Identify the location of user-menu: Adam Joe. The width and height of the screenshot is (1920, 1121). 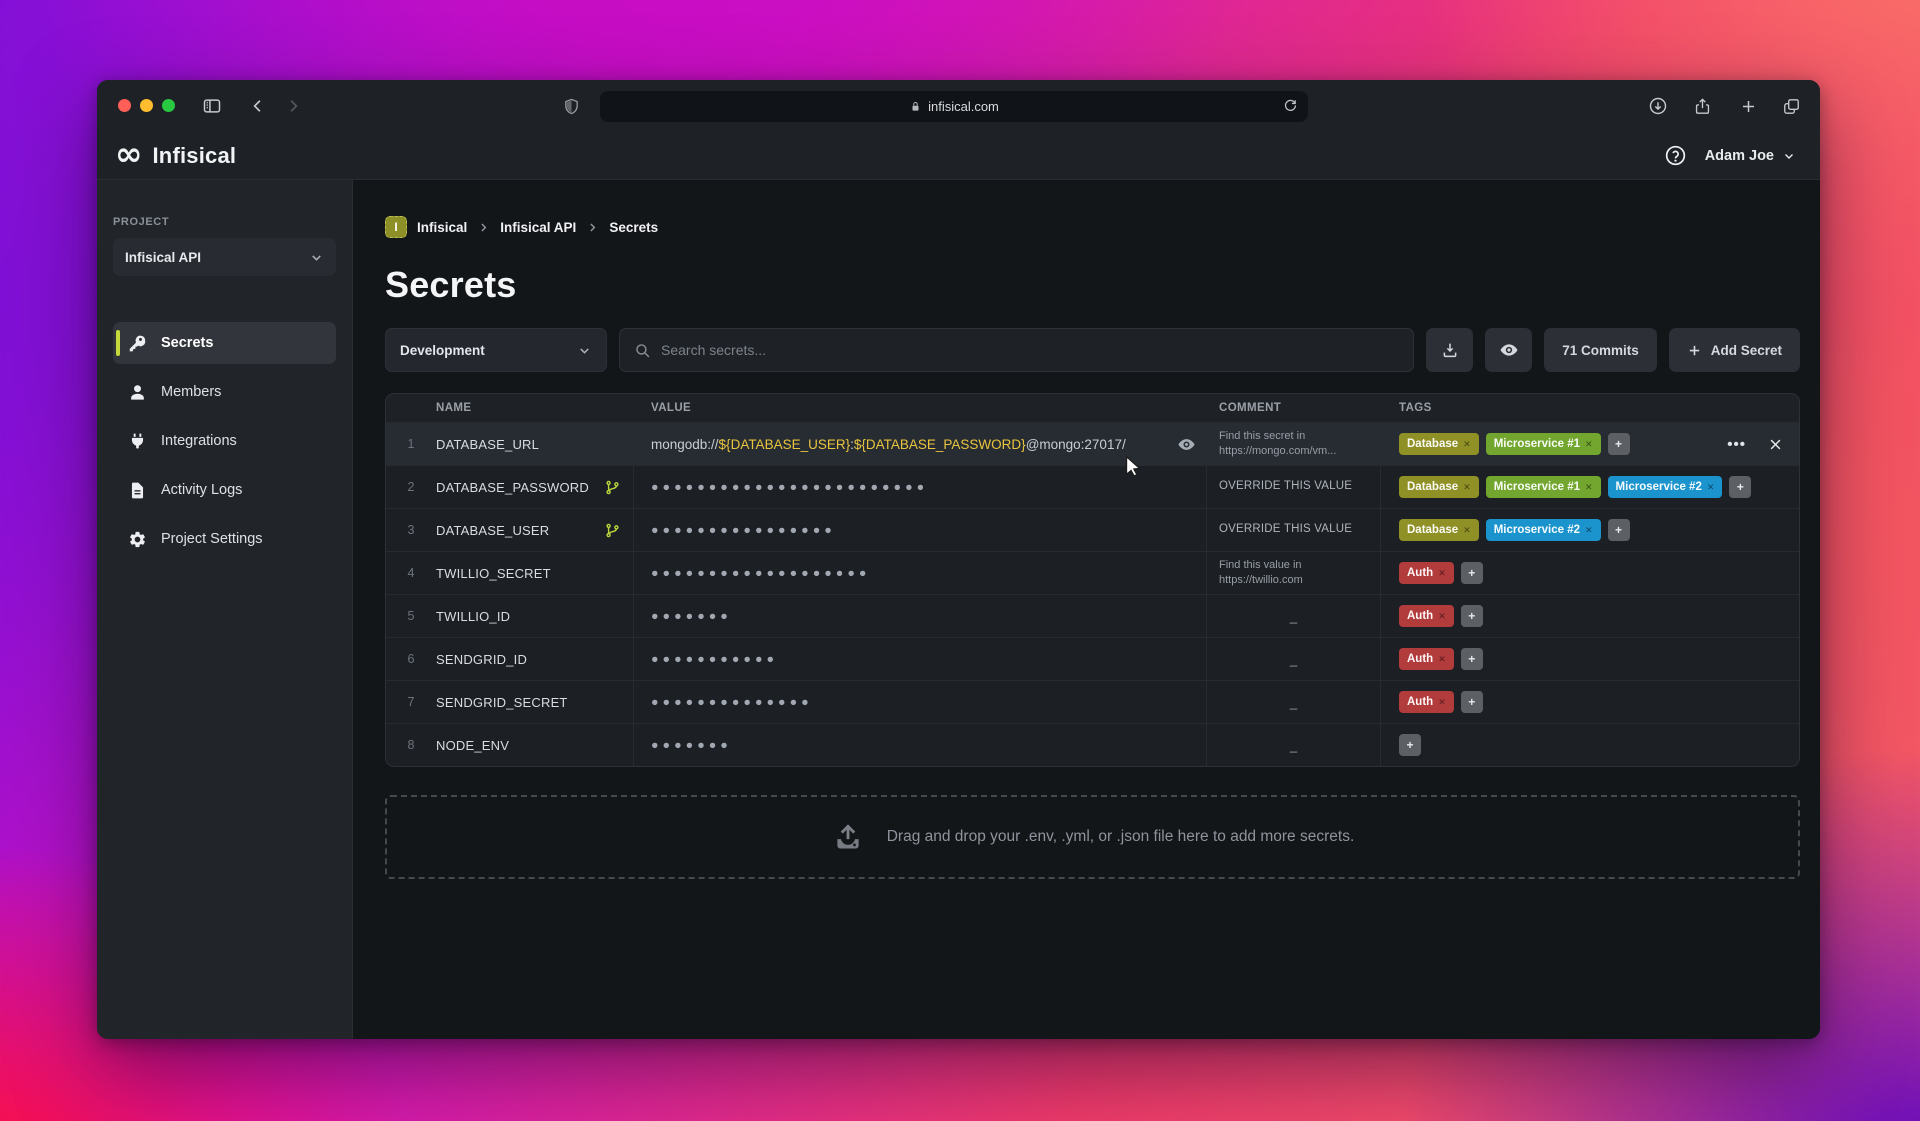
(1750, 156).